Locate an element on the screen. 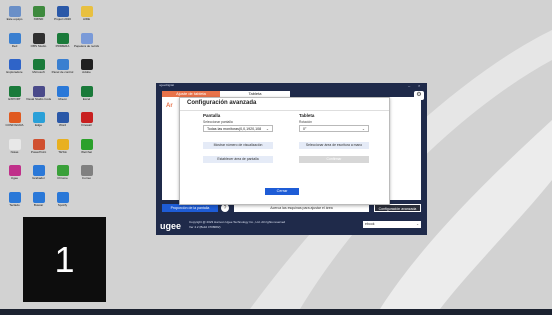 The image size is (552, 315). desktop-icon: Panel de control is located at coordinates (62, 66).